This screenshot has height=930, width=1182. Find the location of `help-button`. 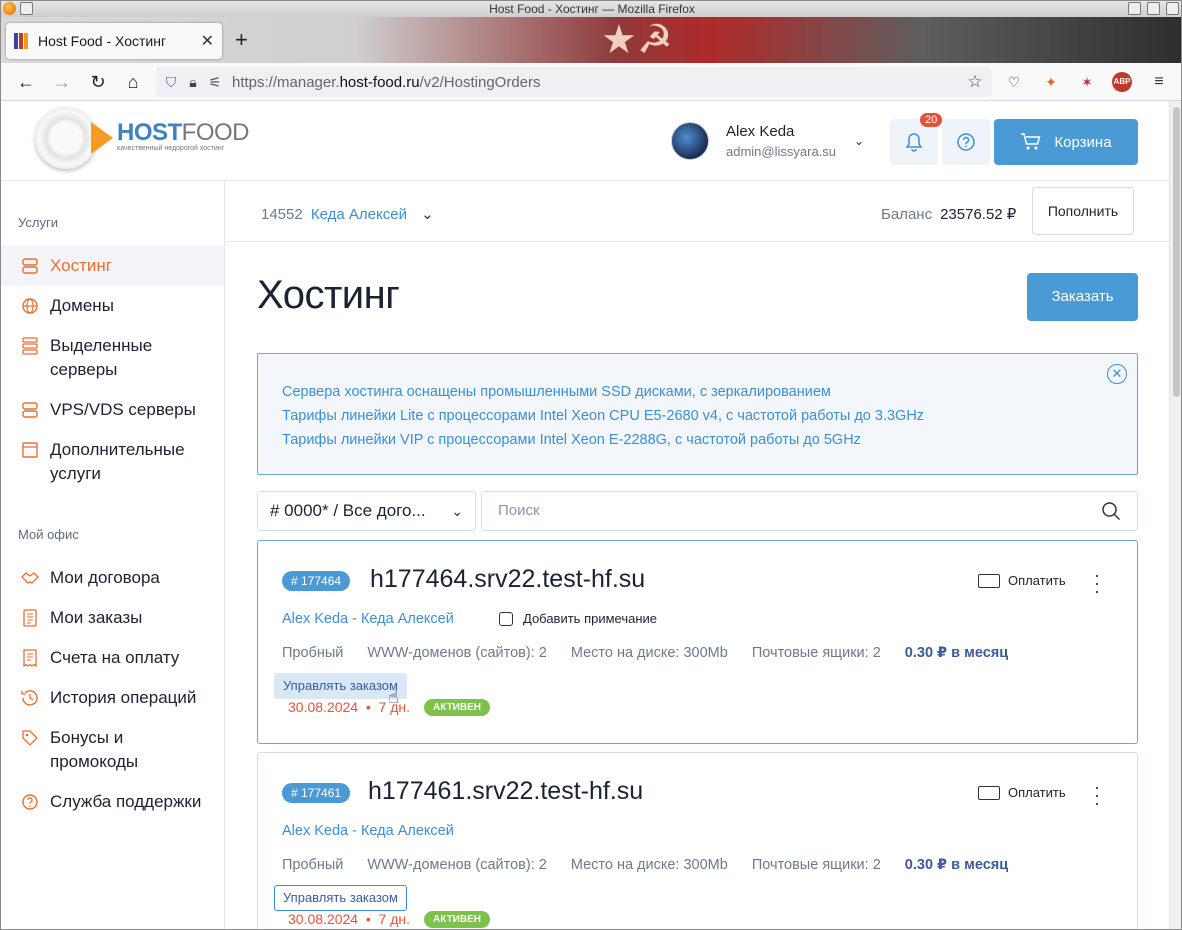

help-button is located at coordinates (966, 142).